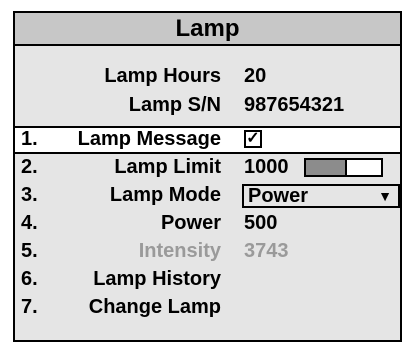 The height and width of the screenshot is (350, 411). What do you see at coordinates (157, 279) in the screenshot?
I see `item-label: Lamp History` at bounding box center [157, 279].